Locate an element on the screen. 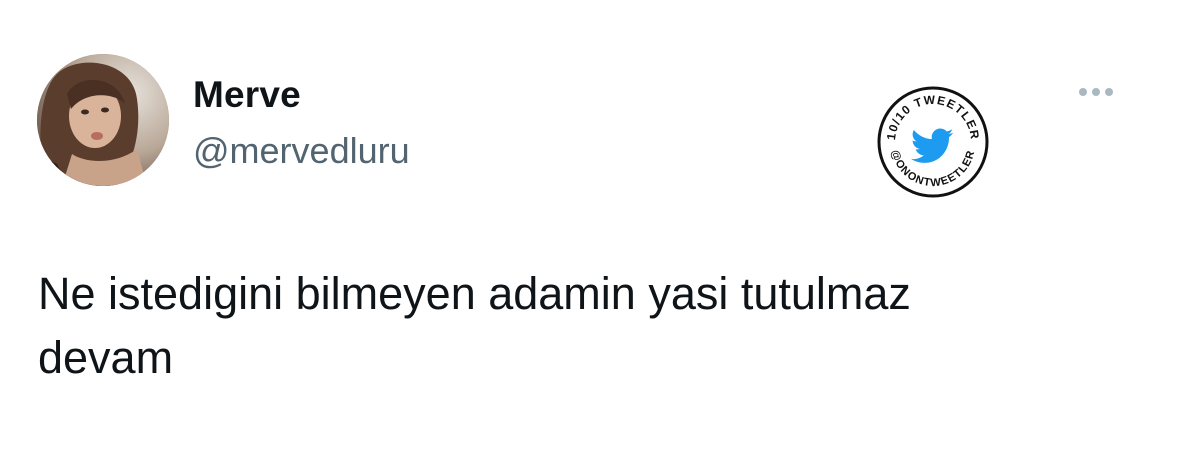 The height and width of the screenshot is (466, 1179). watermark-logo: 10/10 TWEETLER @ONONTWEETLER is located at coordinates (933, 142).